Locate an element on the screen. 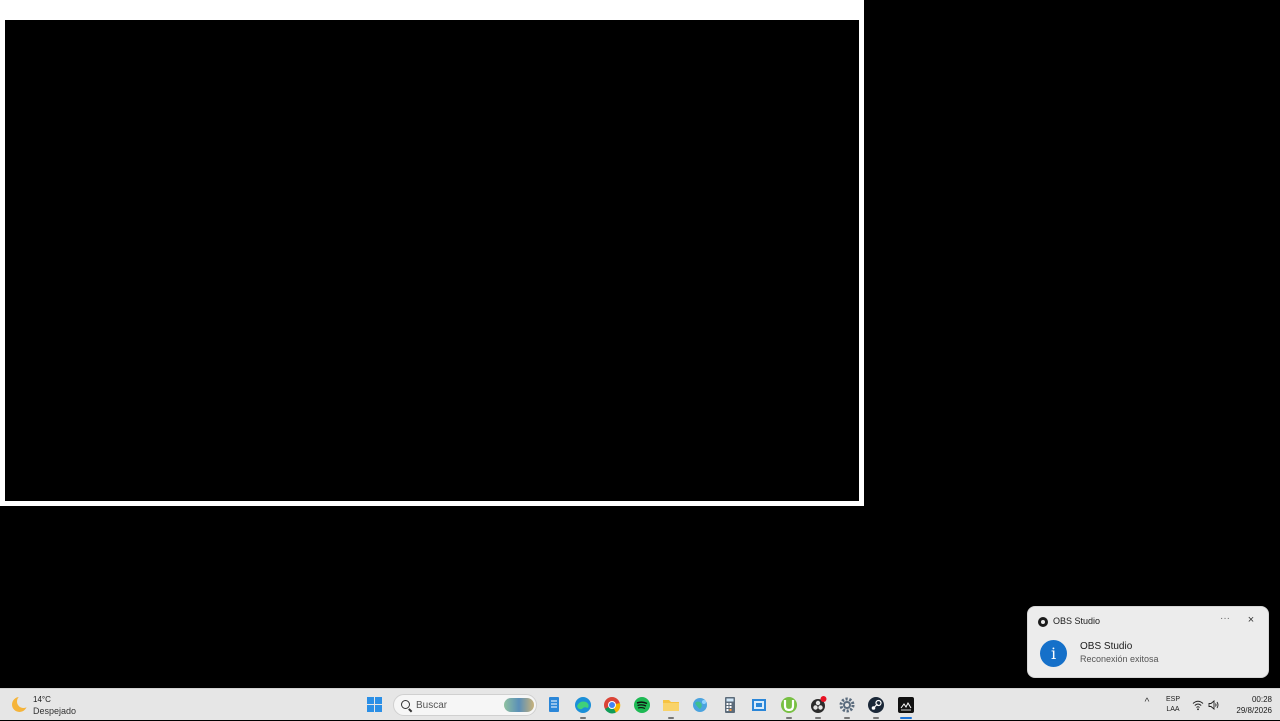  taskbar-app-utorrent is located at coordinates (789, 706).